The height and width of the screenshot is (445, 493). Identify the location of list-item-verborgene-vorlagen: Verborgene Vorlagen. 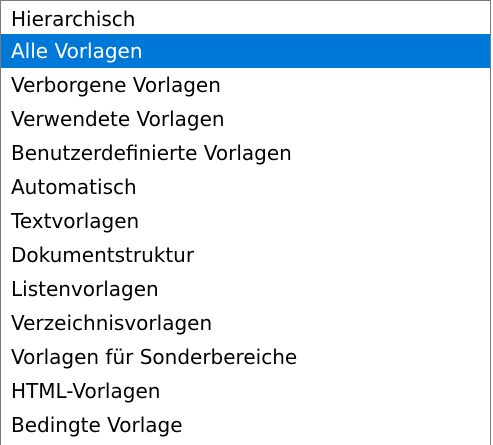
(245, 85).